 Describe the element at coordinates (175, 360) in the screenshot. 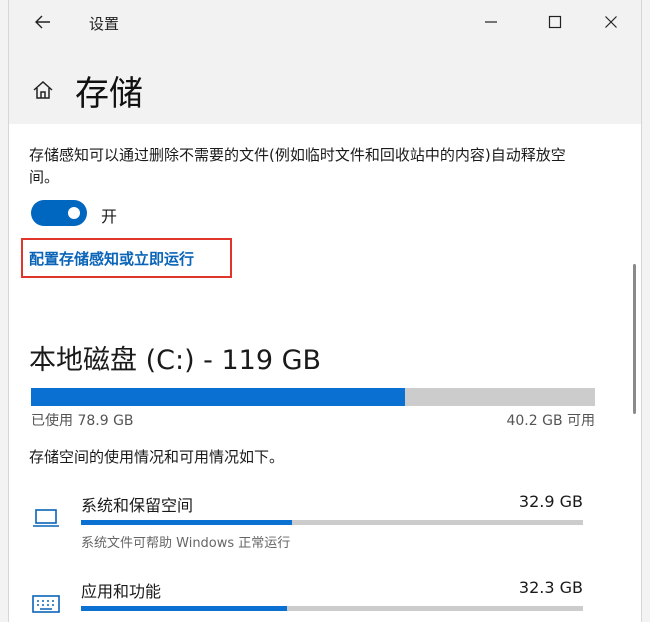

I see `drive-title: 本地磁盘 (C:) - 119 GB` at that location.